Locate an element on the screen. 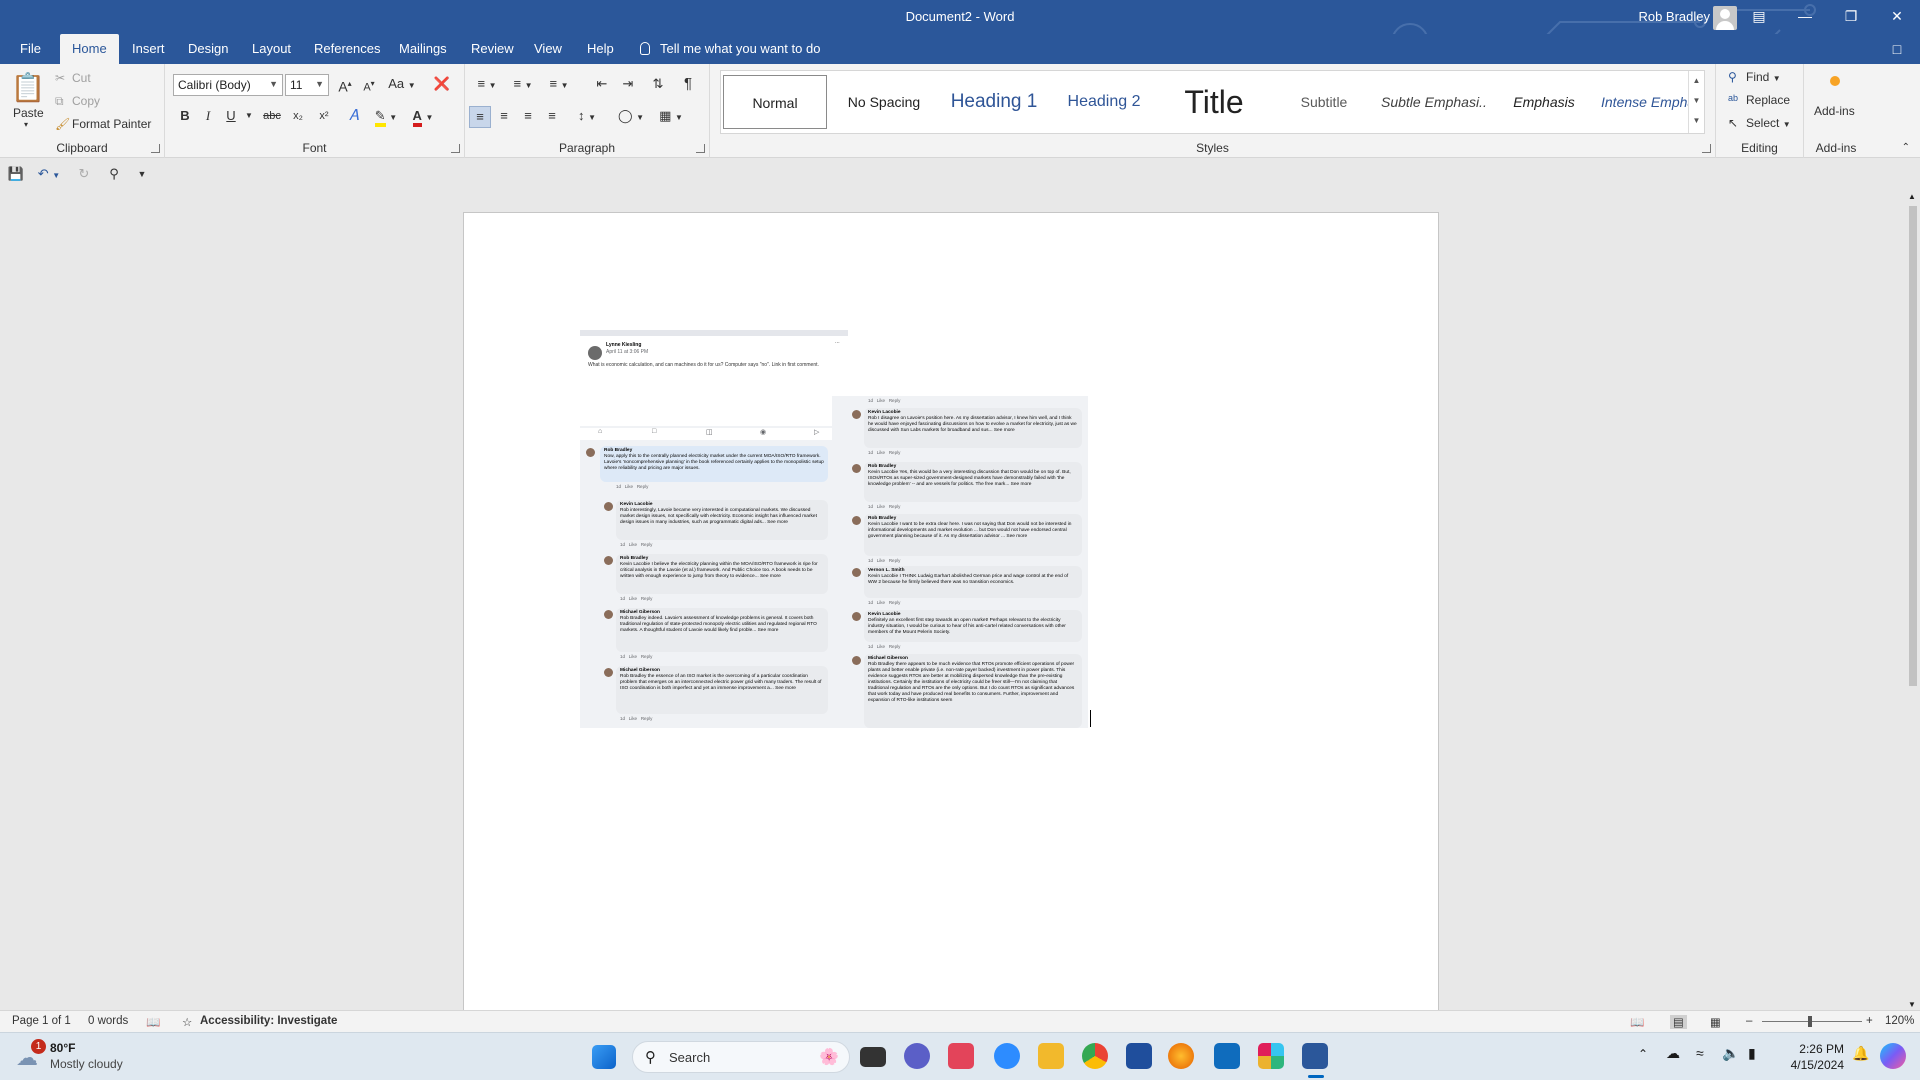  multilevel-list-icon: ≡ ▼ is located at coordinates (559, 85).